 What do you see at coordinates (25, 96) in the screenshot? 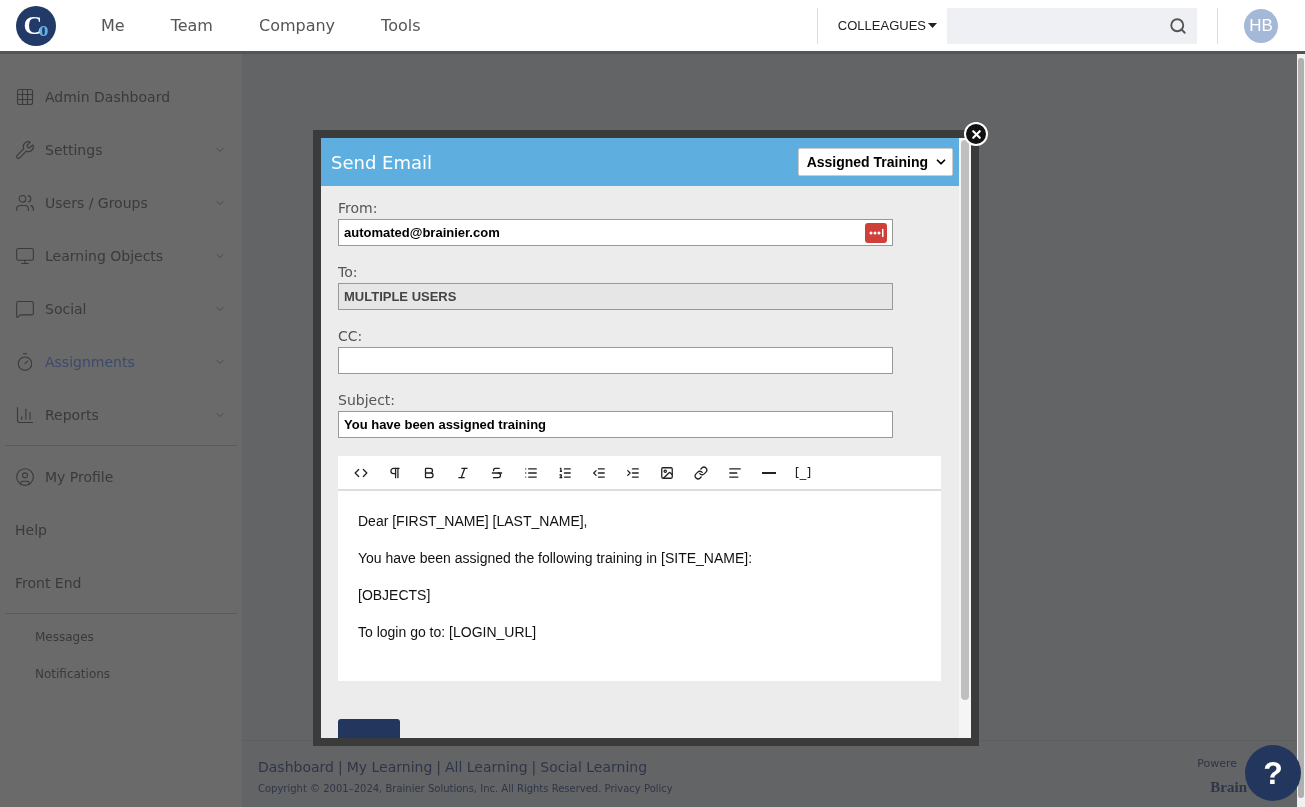
I see `grid-icon` at bounding box center [25, 96].